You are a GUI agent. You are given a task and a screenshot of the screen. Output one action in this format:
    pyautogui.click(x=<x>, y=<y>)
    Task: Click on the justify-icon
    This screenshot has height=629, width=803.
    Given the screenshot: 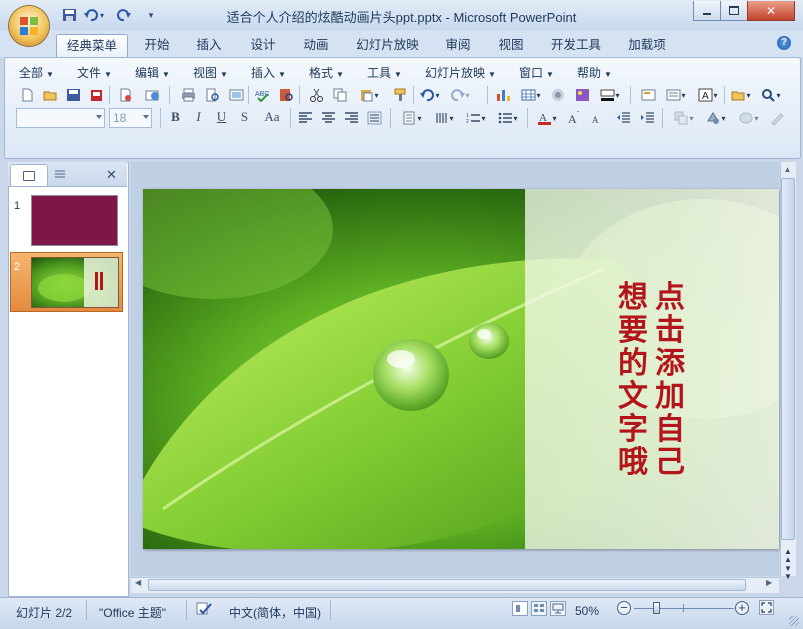 What is the action you would take?
    pyautogui.click(x=374, y=118)
    